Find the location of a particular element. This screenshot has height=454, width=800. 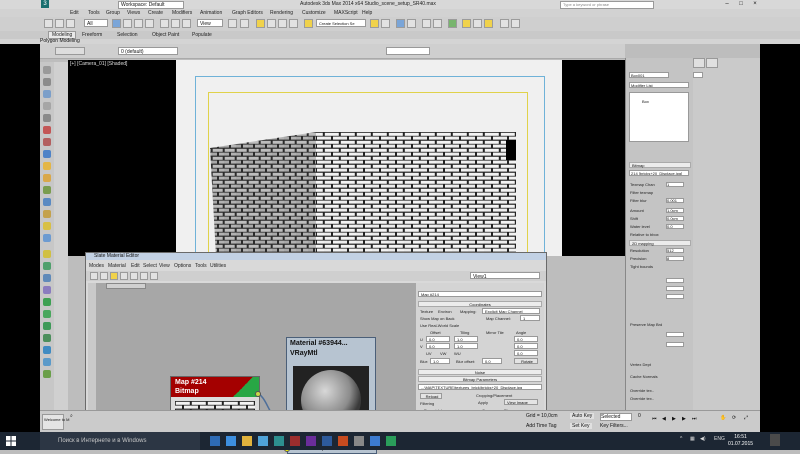

sme-tool-7-icon is located at coordinates (154, 276).